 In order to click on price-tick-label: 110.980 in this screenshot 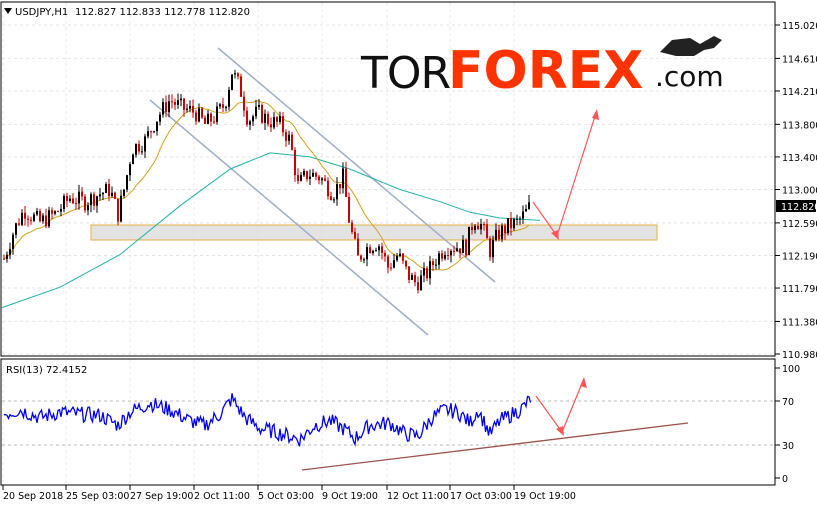, I will do `click(799, 355)`.